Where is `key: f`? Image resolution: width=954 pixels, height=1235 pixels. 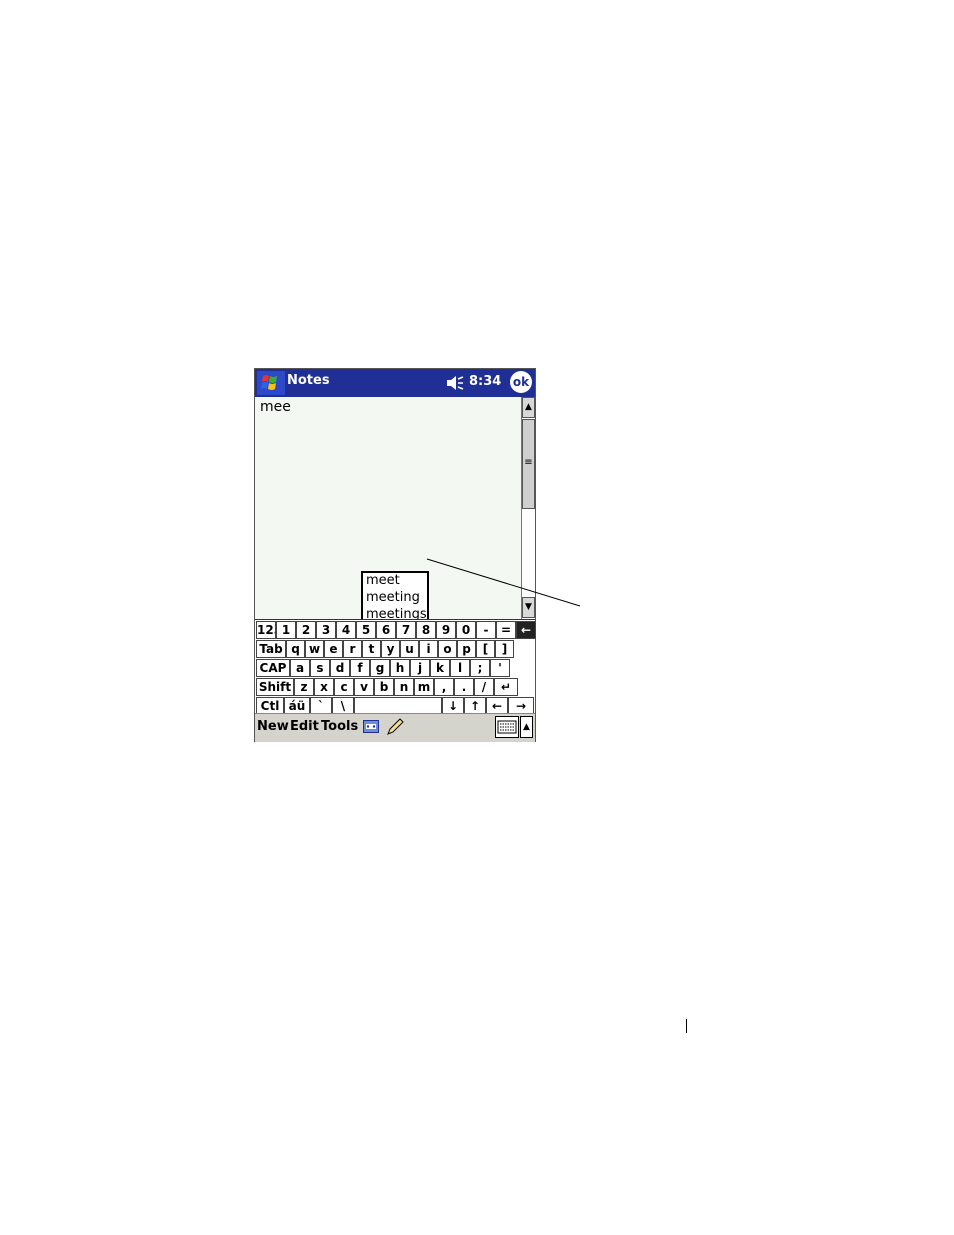 key: f is located at coordinates (360, 668).